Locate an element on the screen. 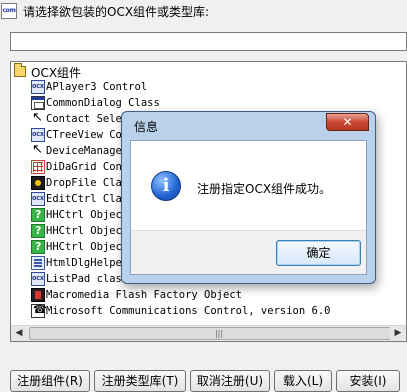 This screenshot has height=392, width=407. scroll-thumb is located at coordinates (217, 333).